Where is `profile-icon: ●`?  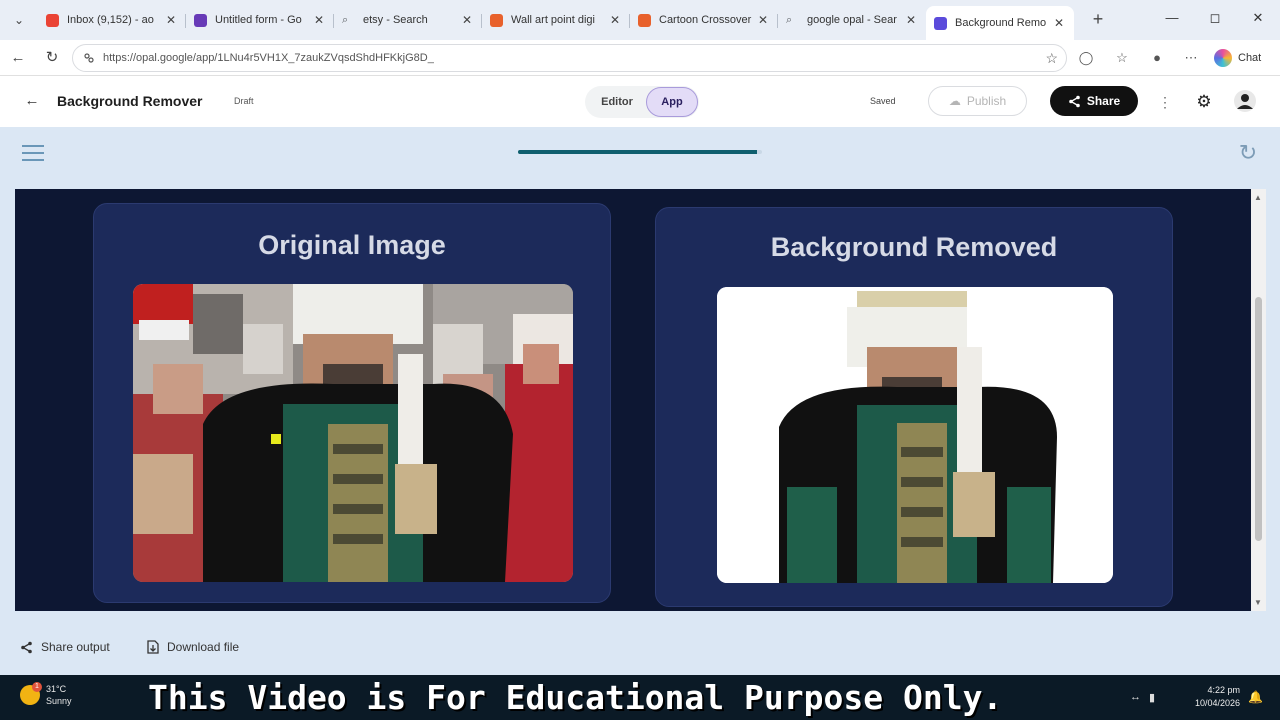
profile-icon: ● is located at coordinates (1157, 58).